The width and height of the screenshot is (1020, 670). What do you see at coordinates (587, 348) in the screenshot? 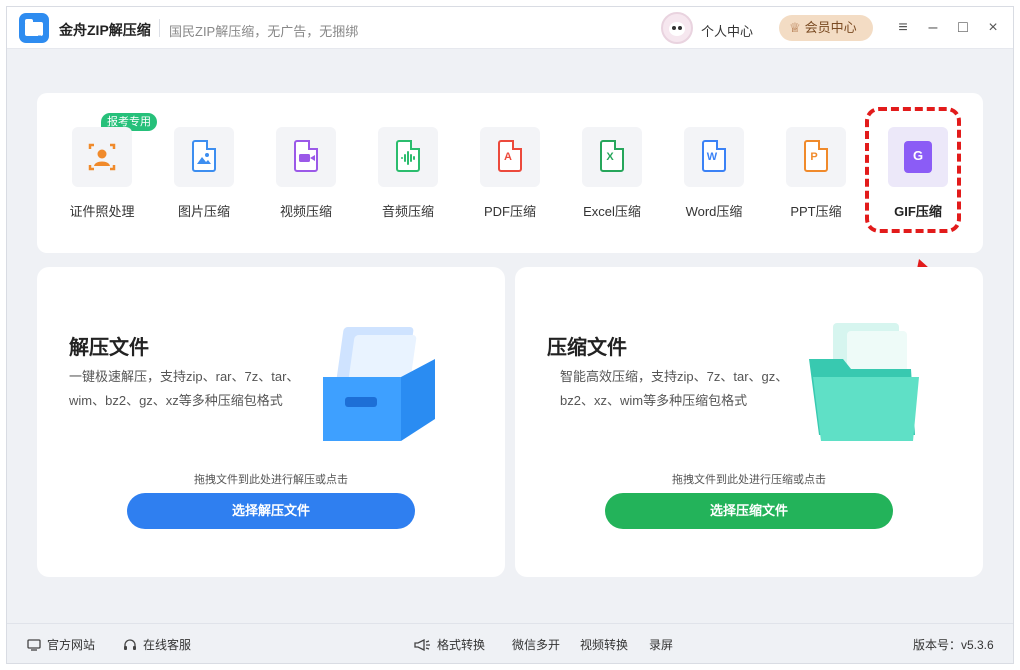
I see `compress-title: 压缩文件` at bounding box center [587, 348].